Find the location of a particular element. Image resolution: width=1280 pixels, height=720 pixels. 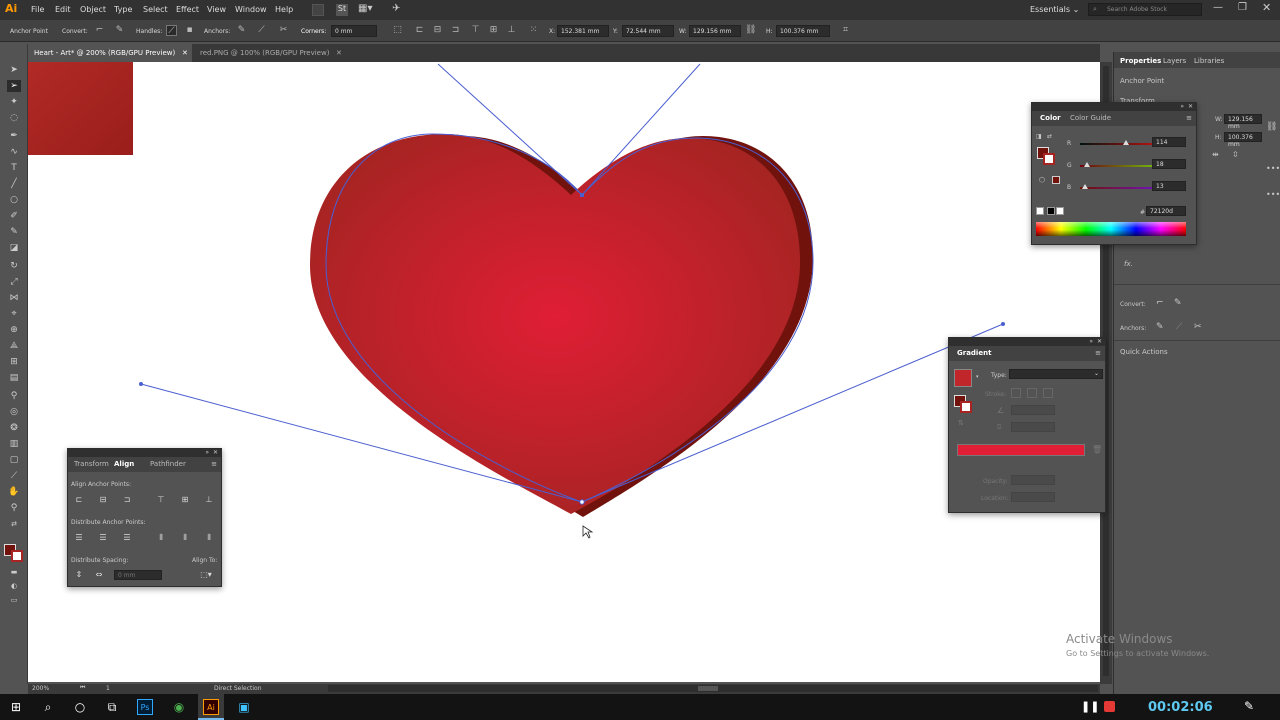

distribute-bottom-icon: ☰ is located at coordinates (127, 538).